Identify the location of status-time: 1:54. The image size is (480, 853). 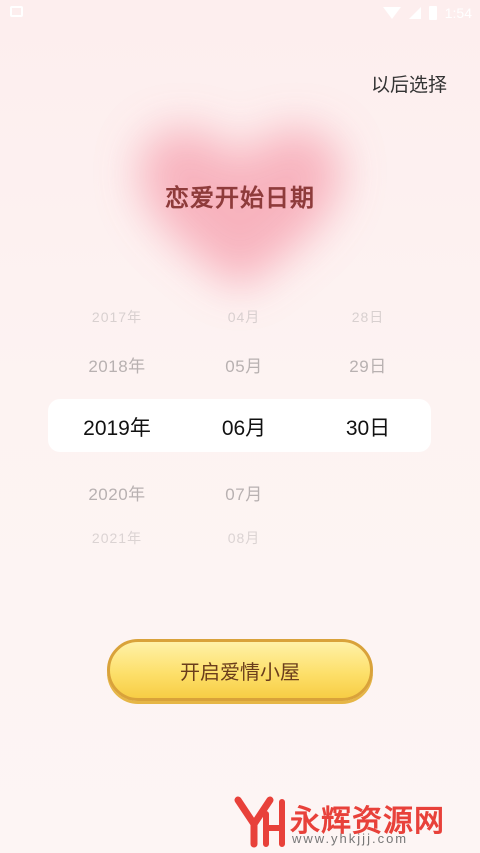
(458, 13).